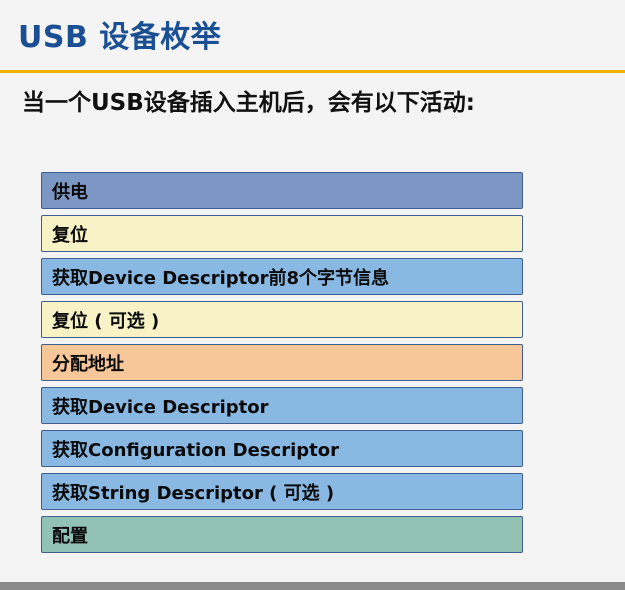  What do you see at coordinates (160, 407) in the screenshot?
I see `step-label: 获取Device Descriptor` at bounding box center [160, 407].